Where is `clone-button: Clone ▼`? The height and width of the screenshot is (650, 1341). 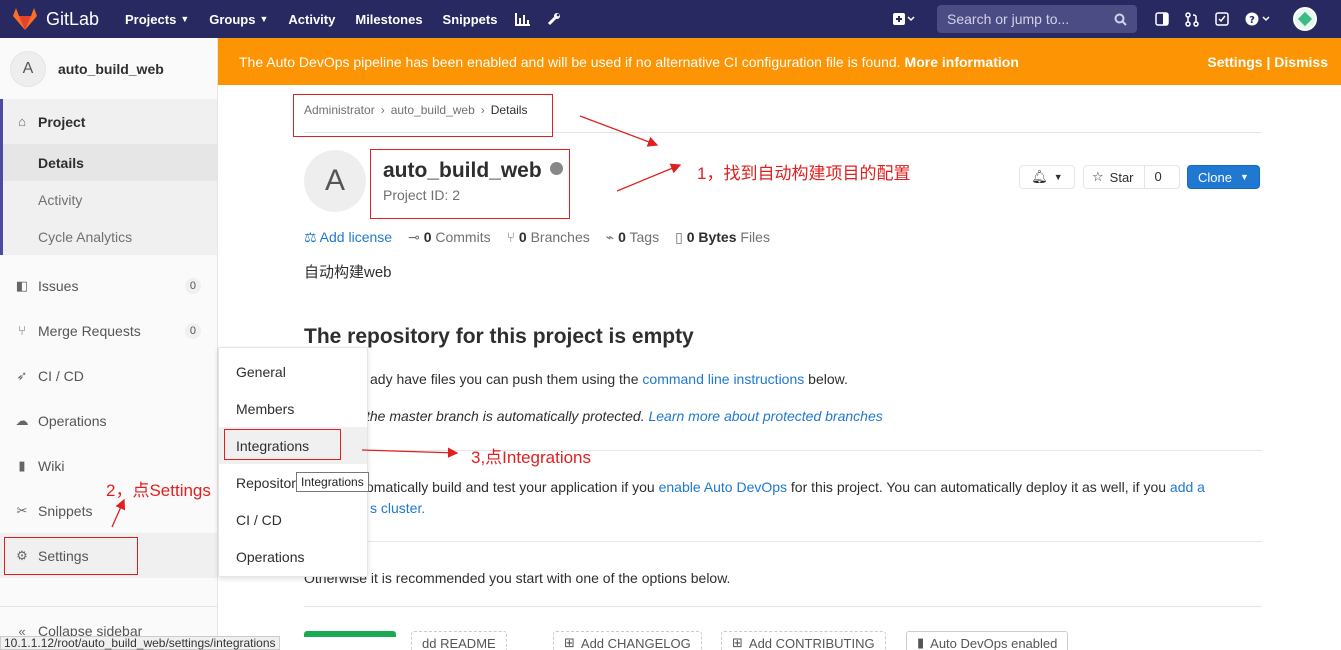 clone-button: Clone ▼ is located at coordinates (1223, 177).